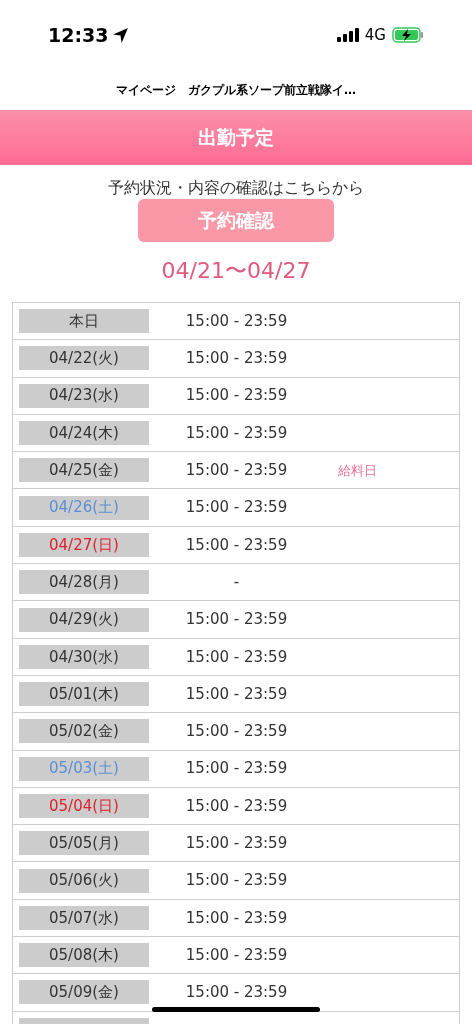  I want to click on payday-note: 給料日, so click(357, 470).